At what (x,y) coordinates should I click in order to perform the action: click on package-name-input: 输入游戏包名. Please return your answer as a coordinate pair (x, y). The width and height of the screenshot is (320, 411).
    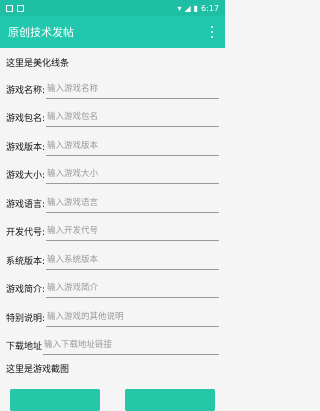
    Looking at the image, I should click on (132, 118).